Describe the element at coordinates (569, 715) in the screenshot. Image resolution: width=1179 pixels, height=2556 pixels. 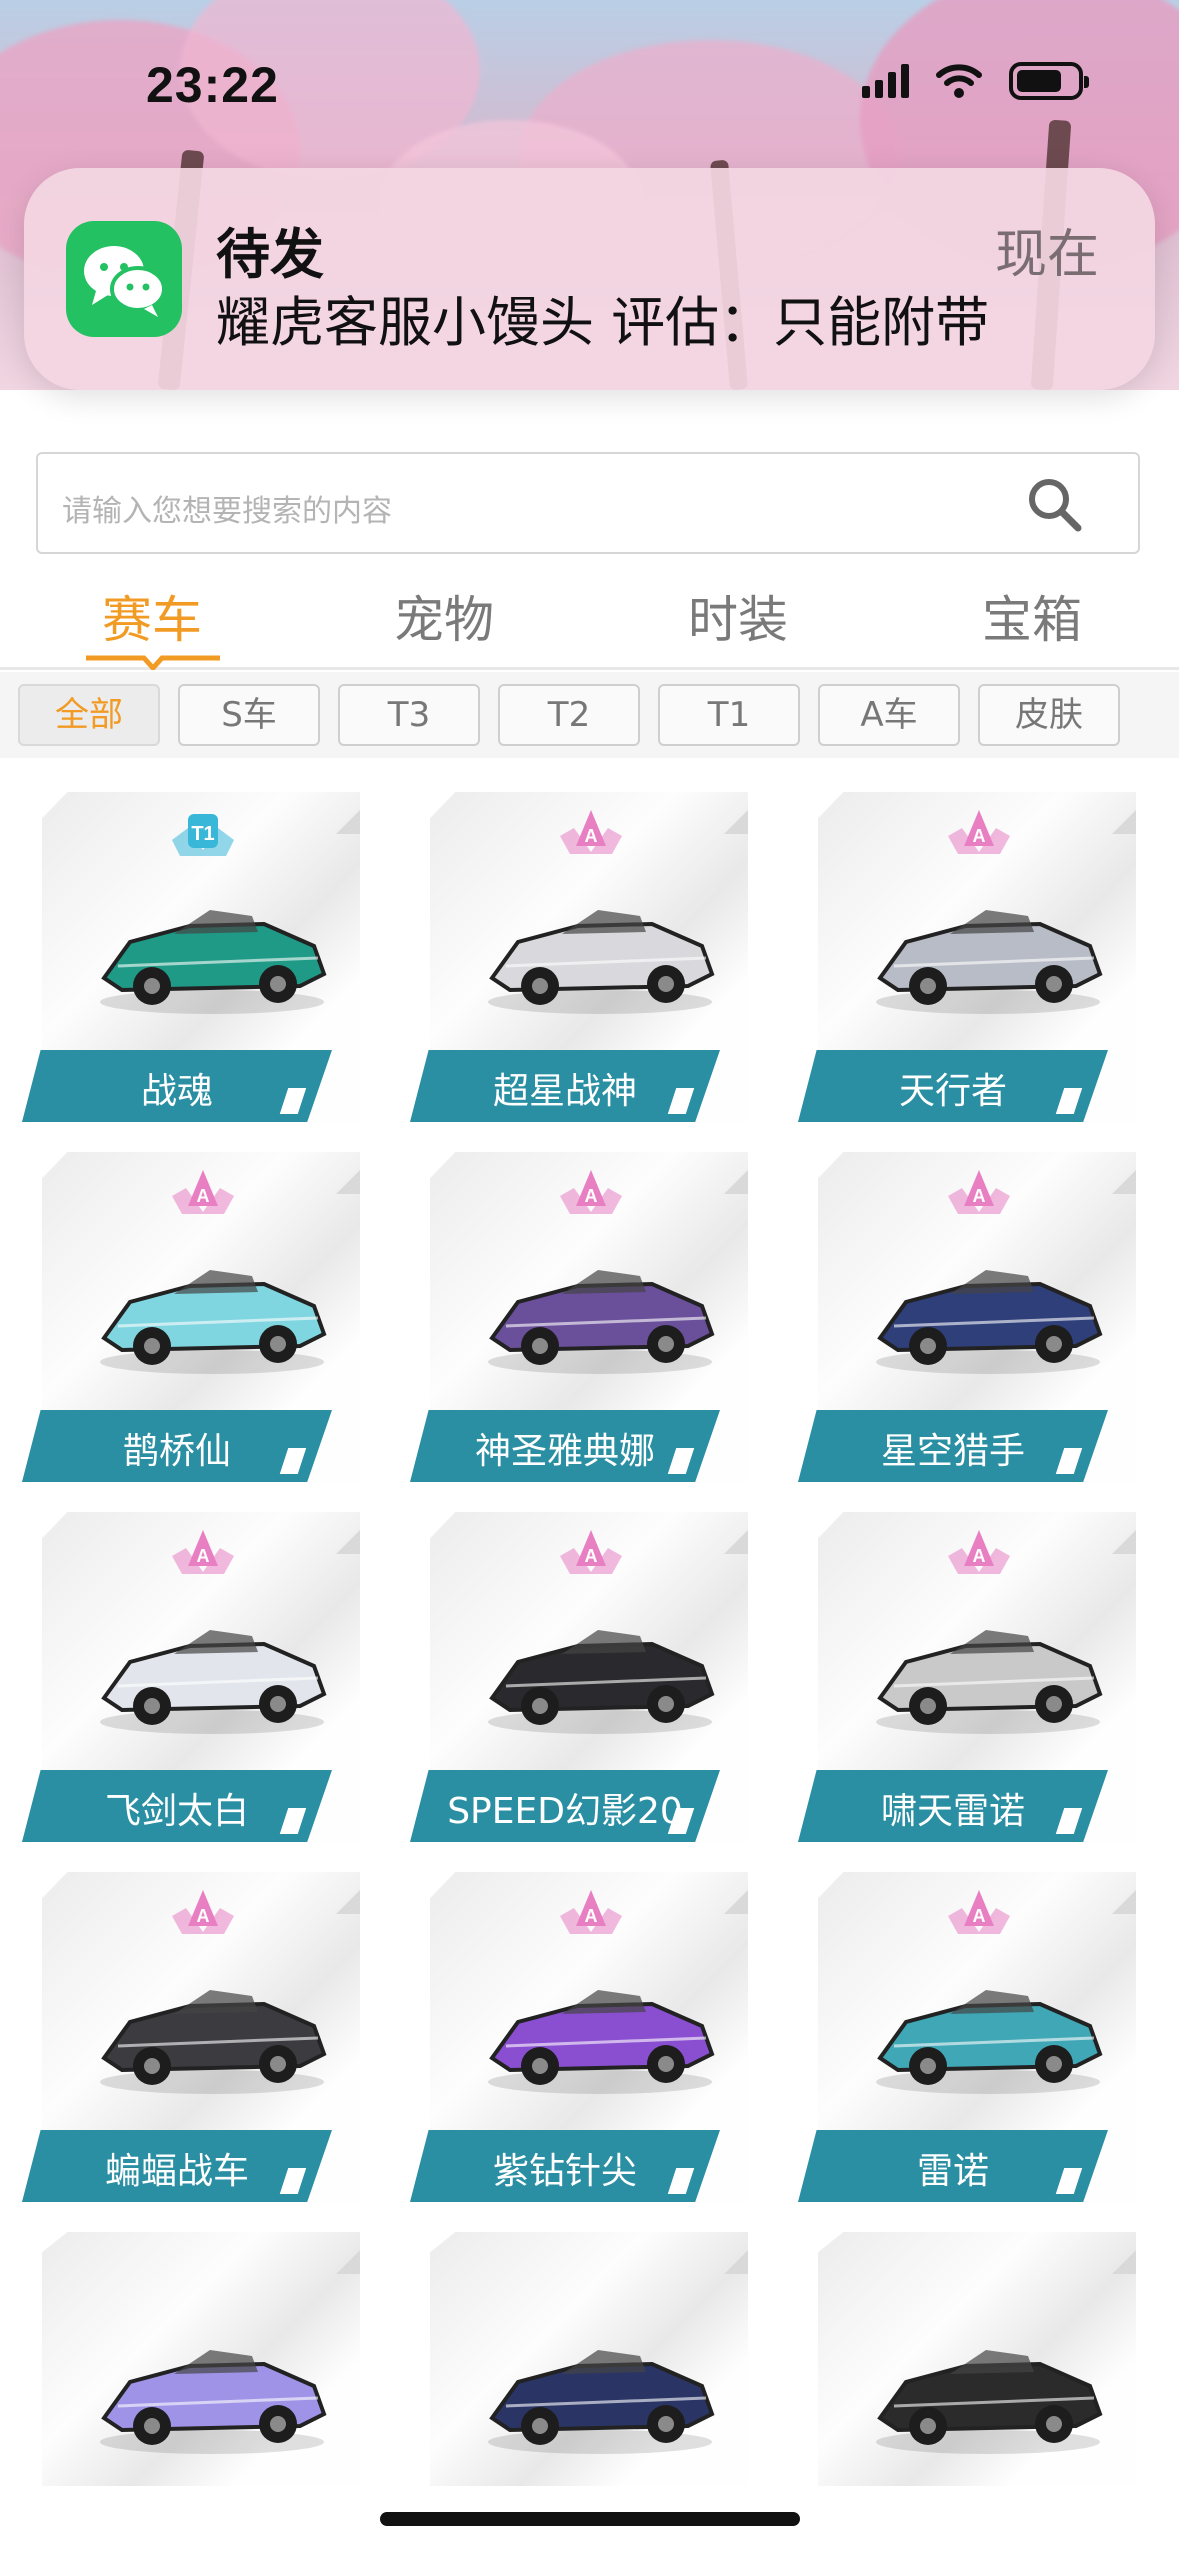
I see `filter-t2: T2` at that location.